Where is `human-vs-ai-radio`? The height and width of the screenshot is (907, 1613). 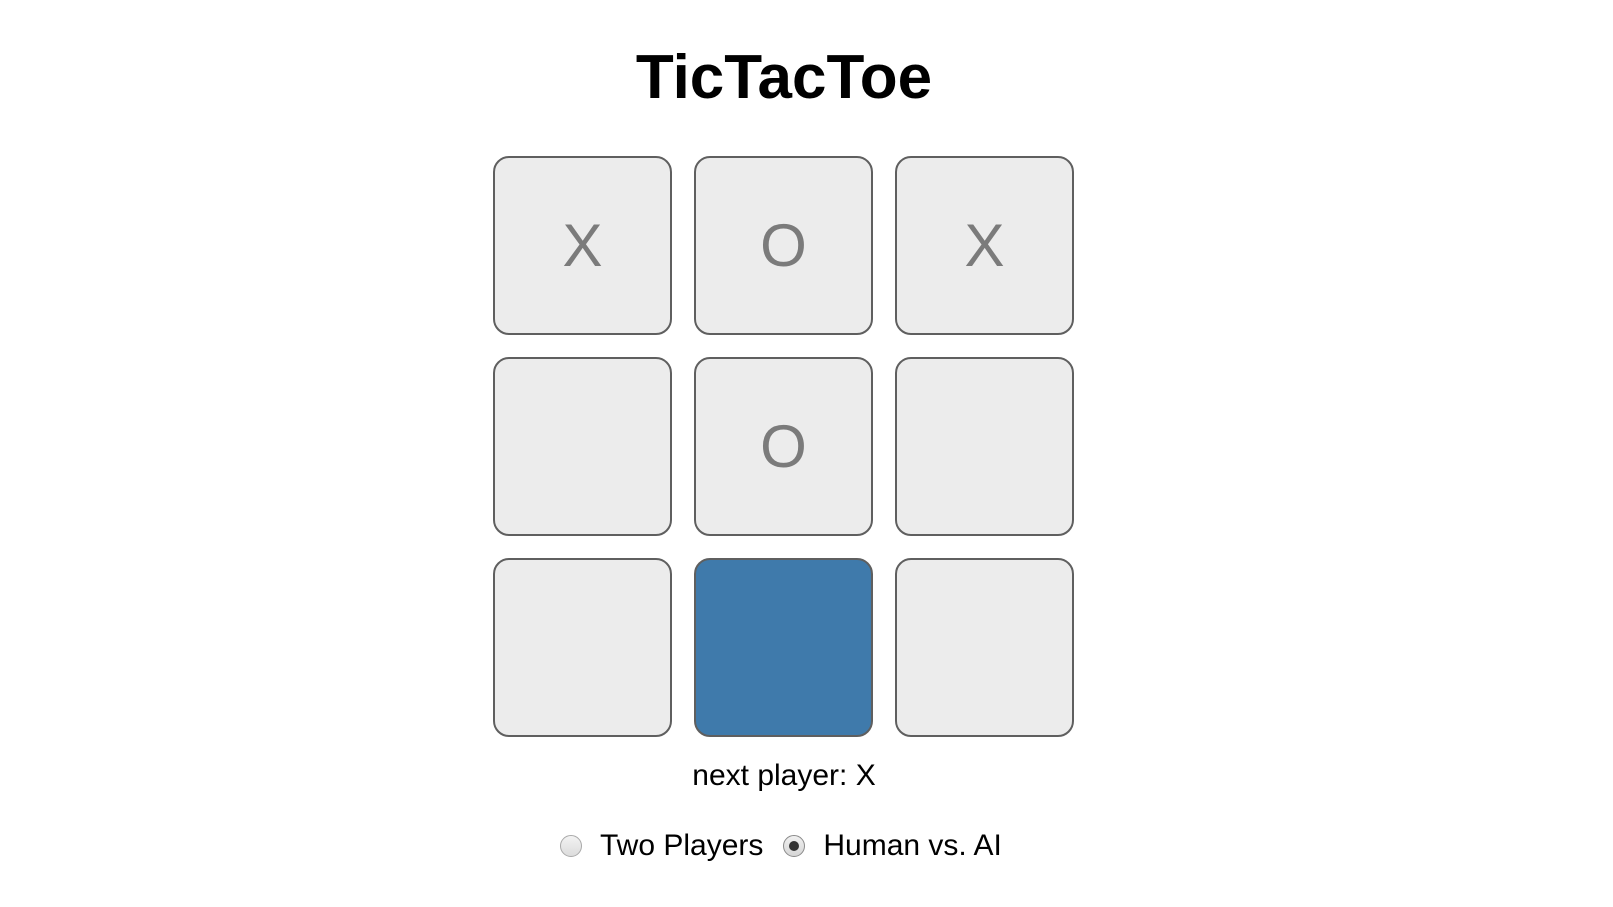
human-vs-ai-radio is located at coordinates (794, 846).